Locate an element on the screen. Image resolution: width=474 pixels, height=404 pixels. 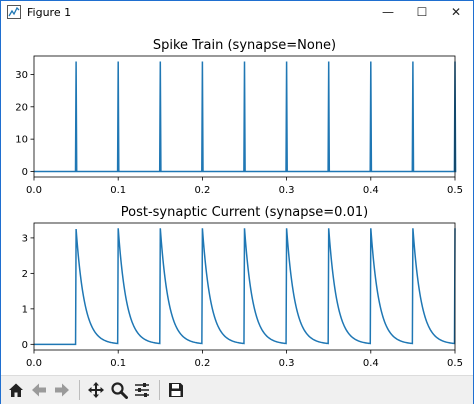
maximize-button: ☐ is located at coordinates (422, 12).